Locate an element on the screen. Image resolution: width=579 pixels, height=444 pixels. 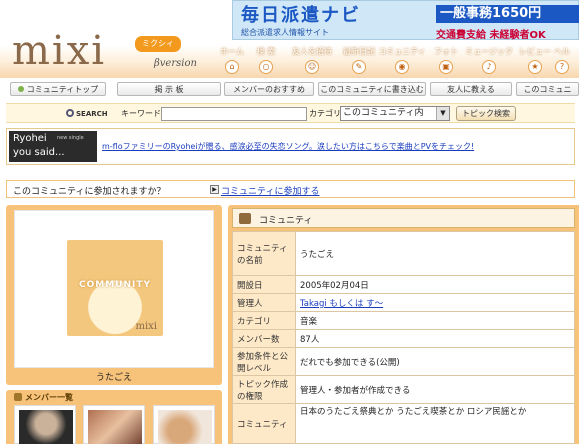
menu-write-label: このコミュニティに書き込む is located at coordinates (372, 89).